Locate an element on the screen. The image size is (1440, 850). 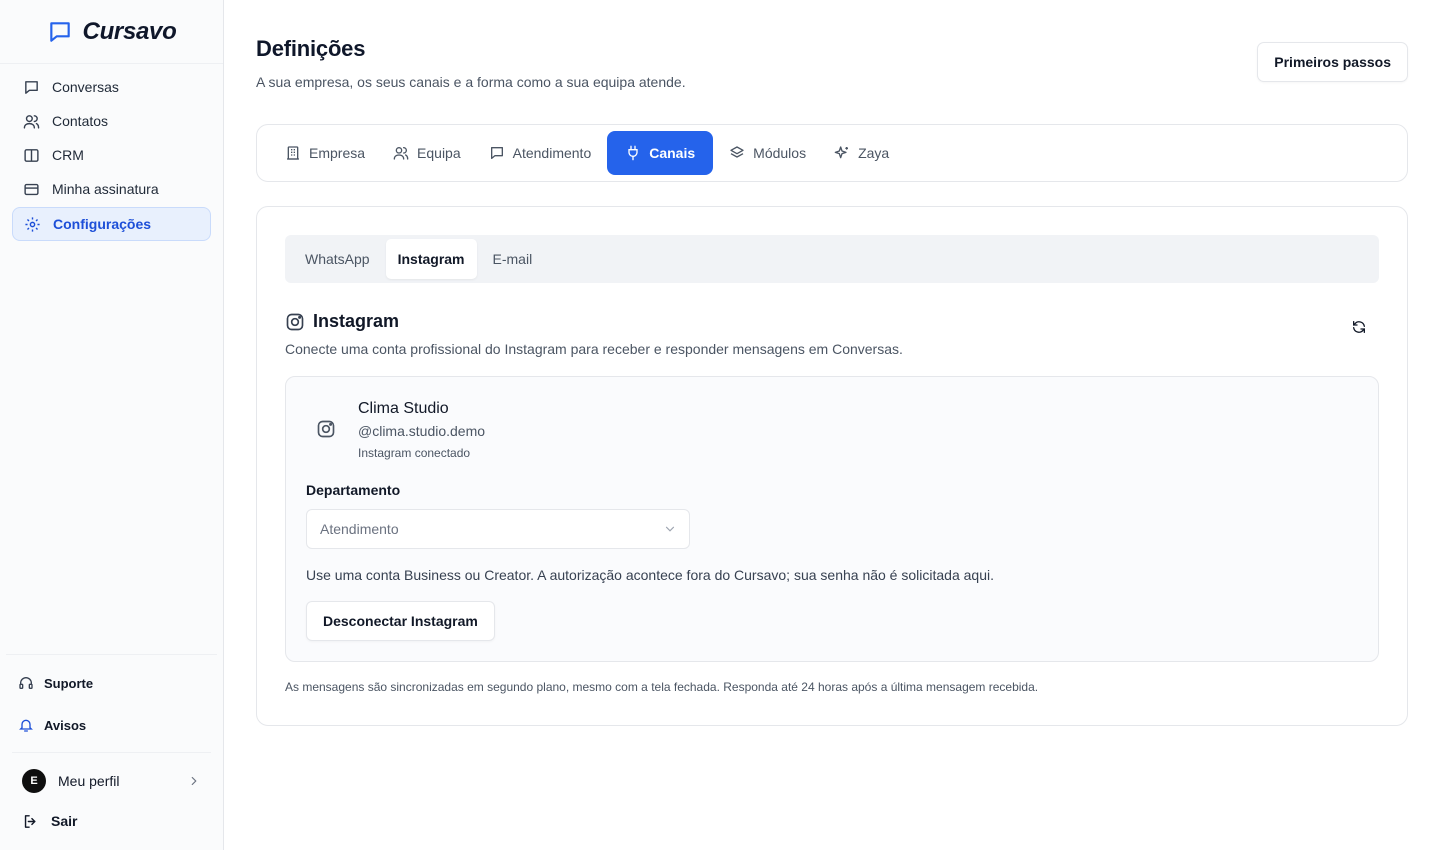
avatar: E is located at coordinates (34, 781).